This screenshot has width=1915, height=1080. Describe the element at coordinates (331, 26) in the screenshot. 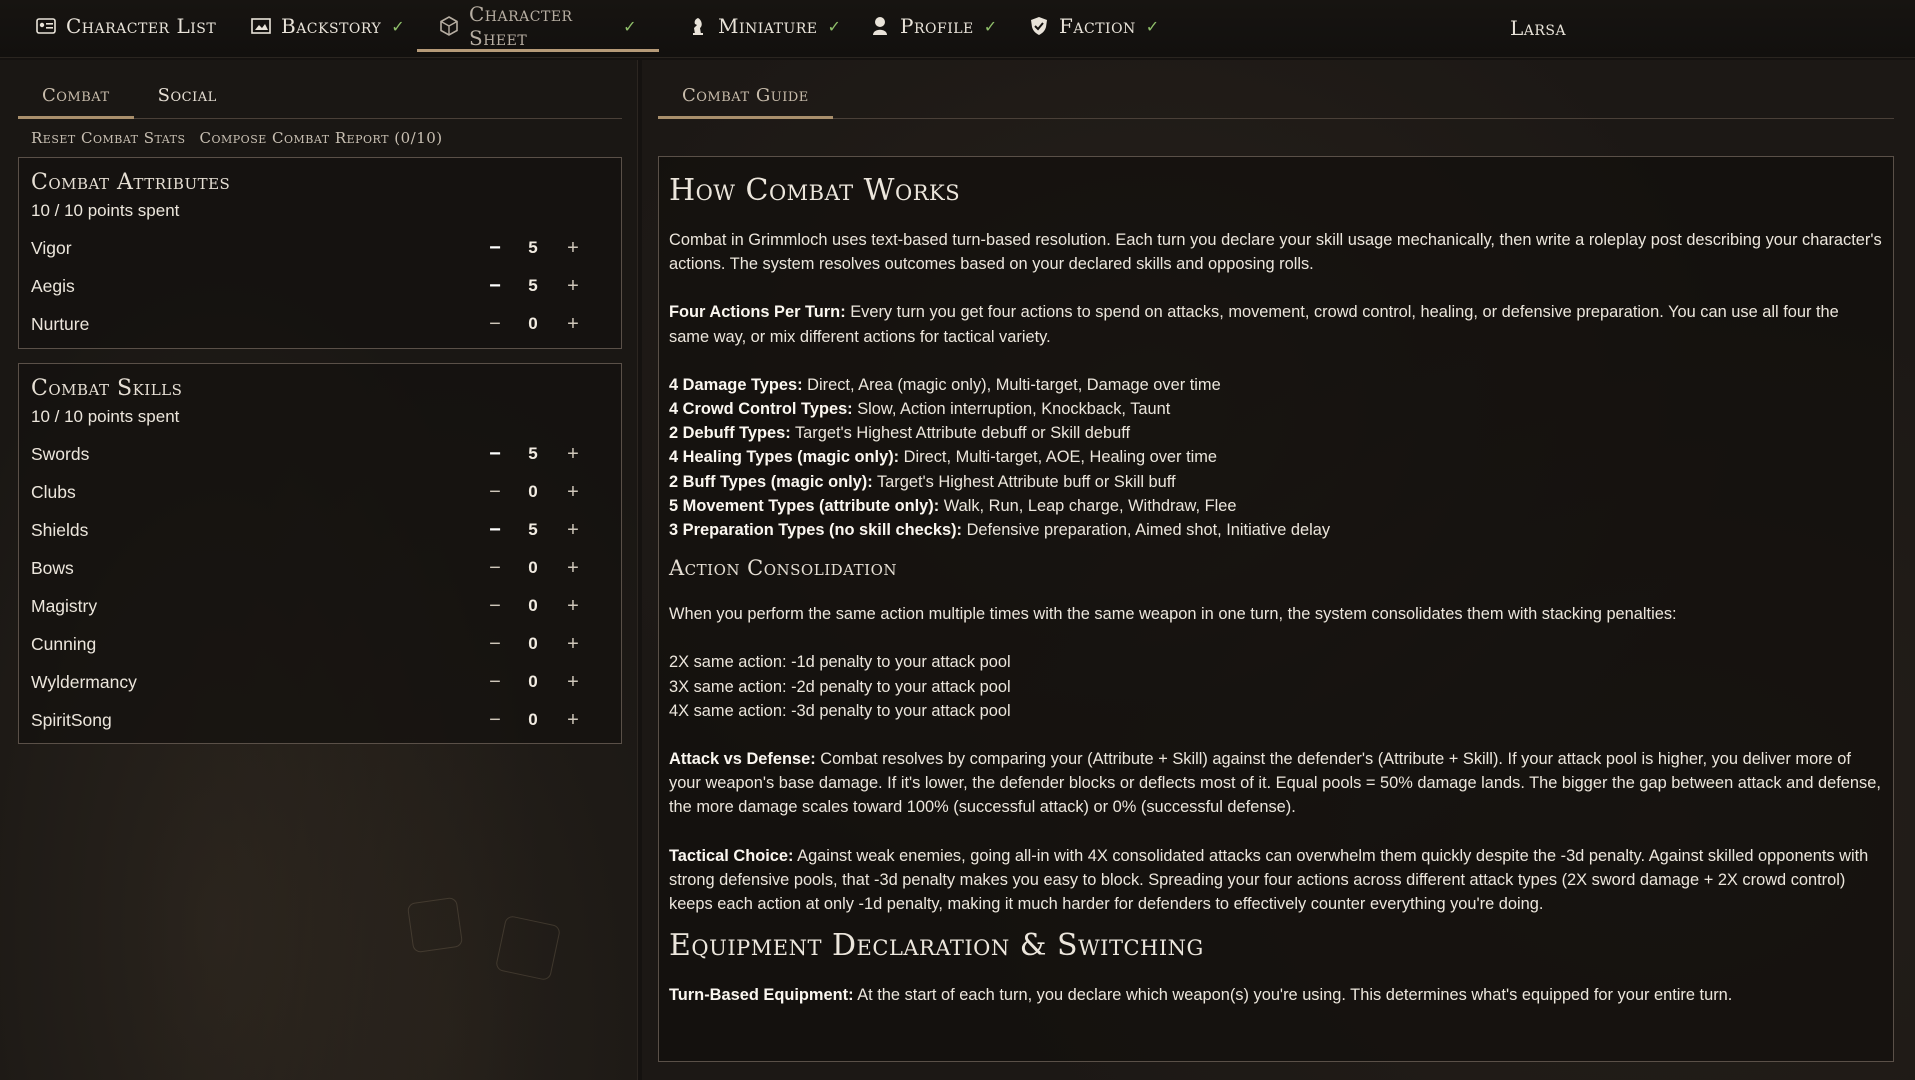

I see `nav-label: Backstory` at that location.